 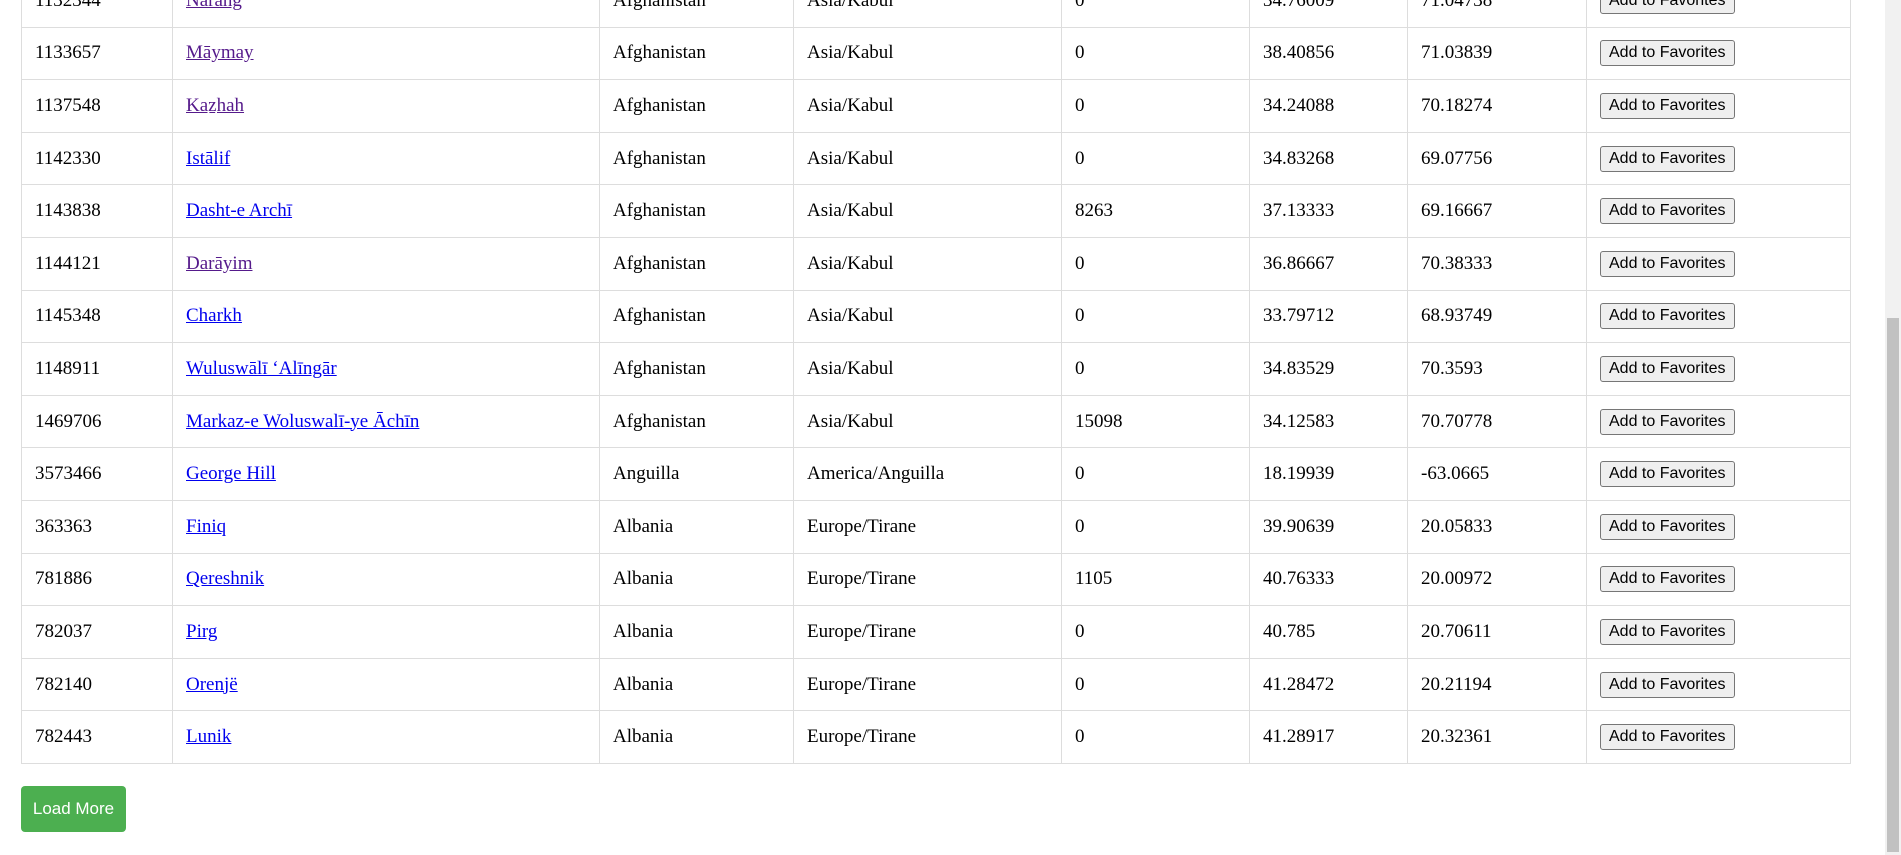 What do you see at coordinates (1328, 632) in the screenshot?
I see `cell-latitude: 40.785` at bounding box center [1328, 632].